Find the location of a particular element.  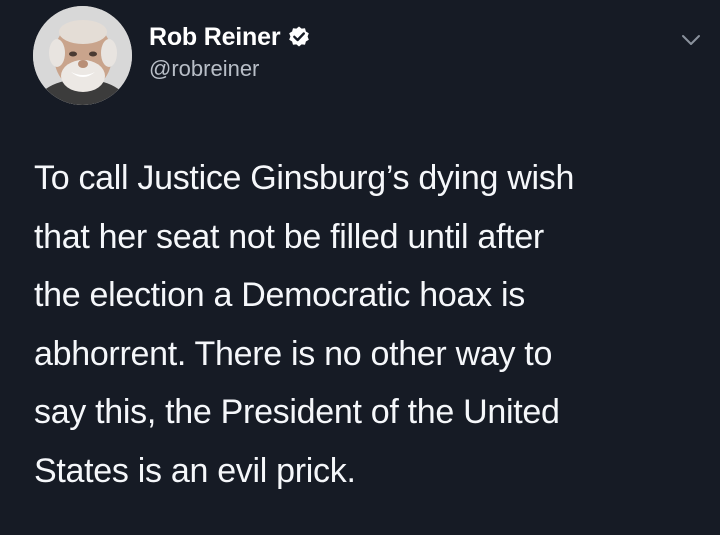

tweet-text-line: abhorrent. There is no other way to is located at coordinates (293, 353).